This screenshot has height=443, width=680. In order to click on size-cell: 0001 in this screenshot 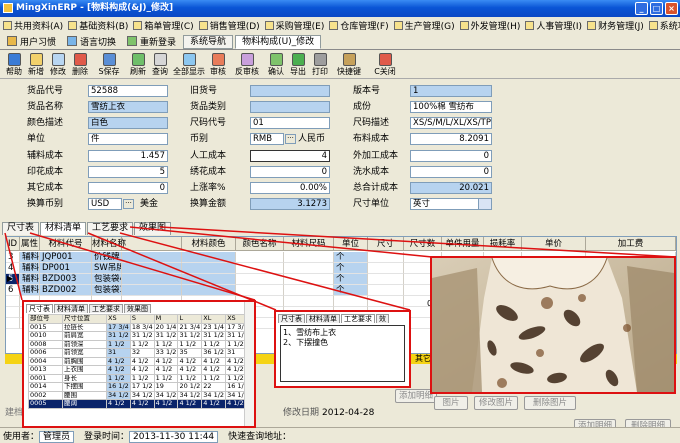, I will do `click(45, 378)`.